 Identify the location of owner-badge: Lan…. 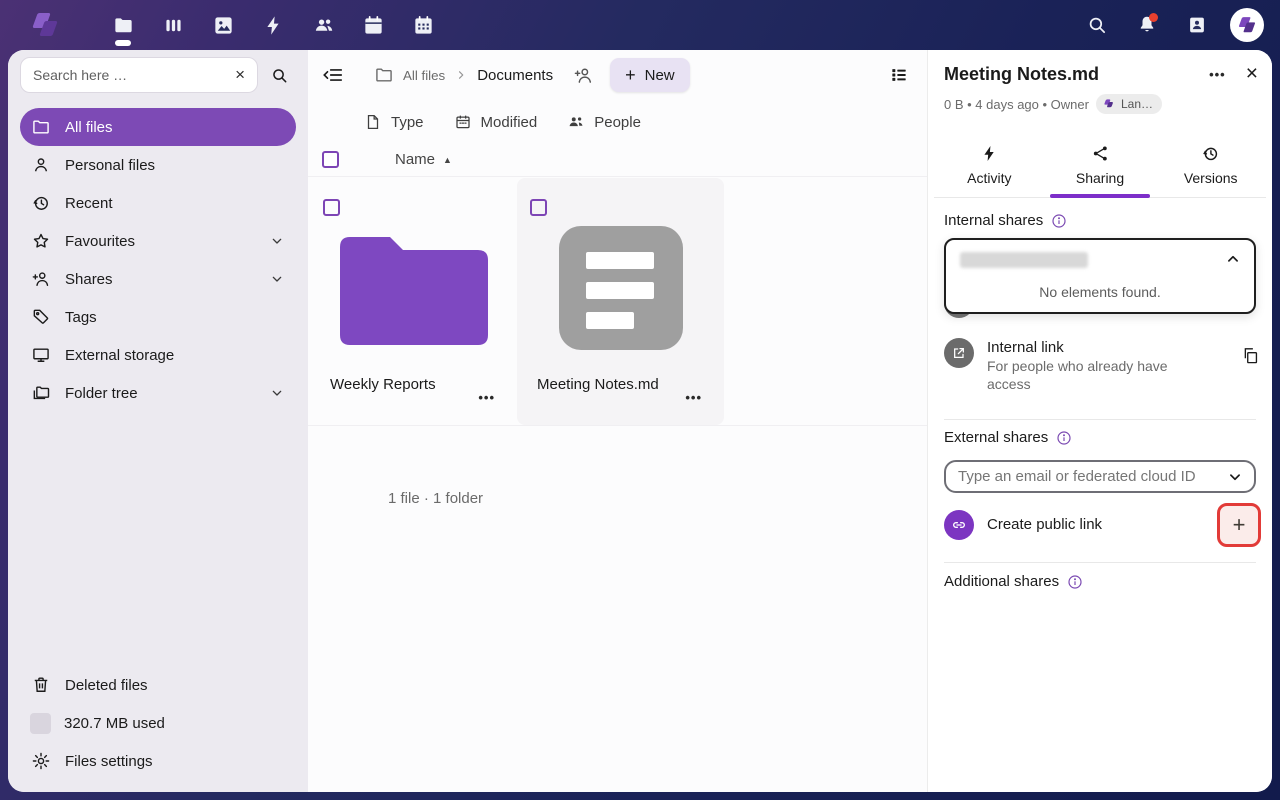
(1128, 104).